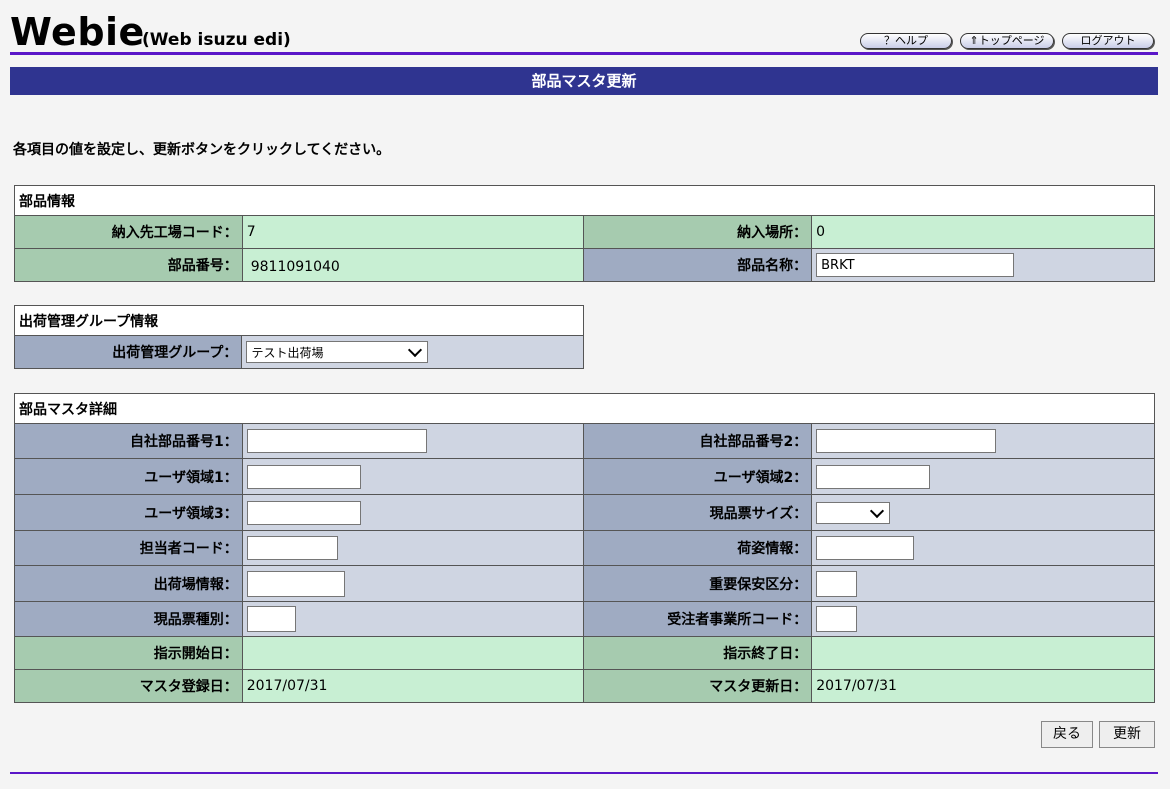  I want to click on shipping-group-table: 出荷管理グループ情報 出荷管理グループ： テスト出荷場, so click(298, 337).